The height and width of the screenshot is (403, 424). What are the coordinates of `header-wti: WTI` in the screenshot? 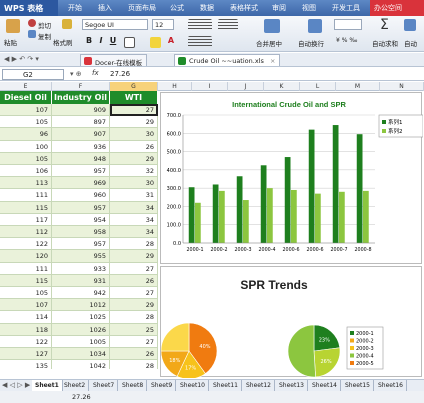 It's located at (134, 97).